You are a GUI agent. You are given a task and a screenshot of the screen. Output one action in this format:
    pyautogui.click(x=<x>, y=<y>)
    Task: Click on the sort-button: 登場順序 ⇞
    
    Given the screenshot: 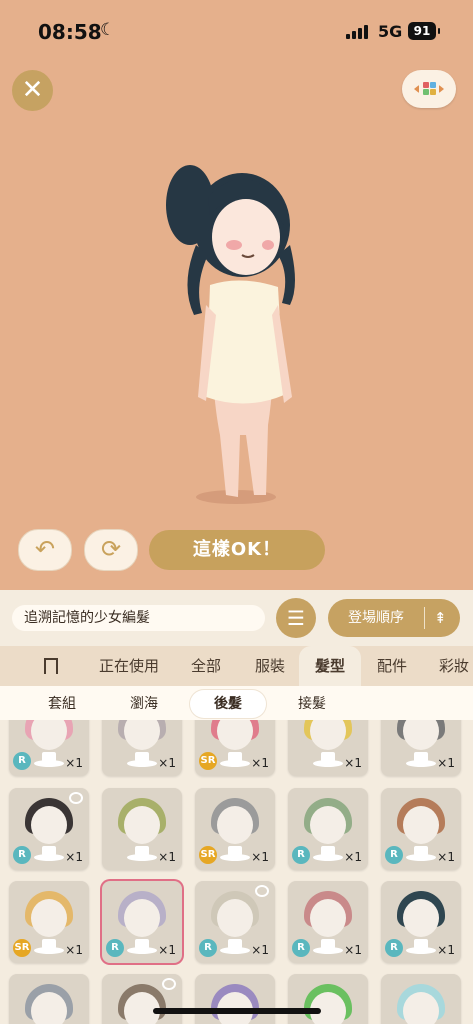 What is the action you would take?
    pyautogui.click(x=394, y=618)
    